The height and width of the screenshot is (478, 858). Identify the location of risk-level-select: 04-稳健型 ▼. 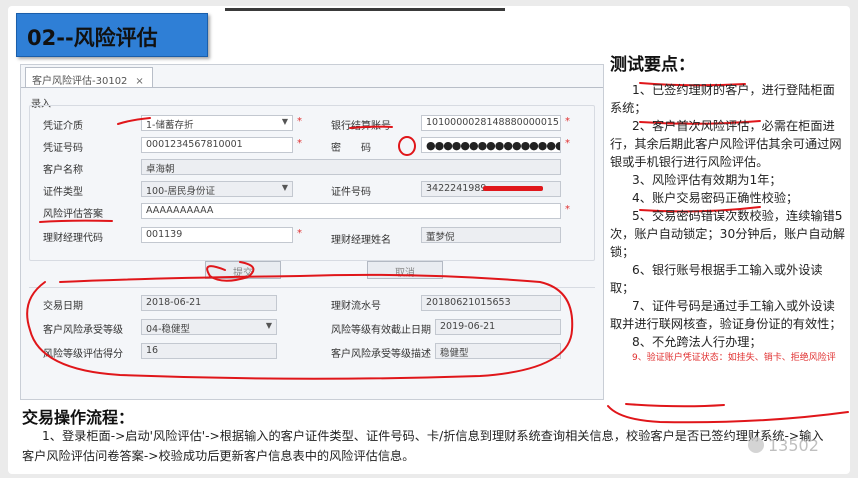
(209, 327).